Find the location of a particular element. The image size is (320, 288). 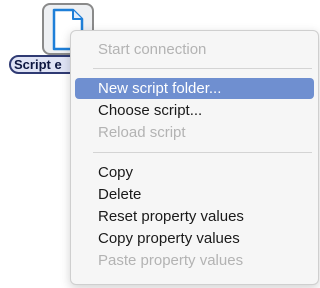

menu-item-copy-property-values: Copy property values is located at coordinates (194, 238).